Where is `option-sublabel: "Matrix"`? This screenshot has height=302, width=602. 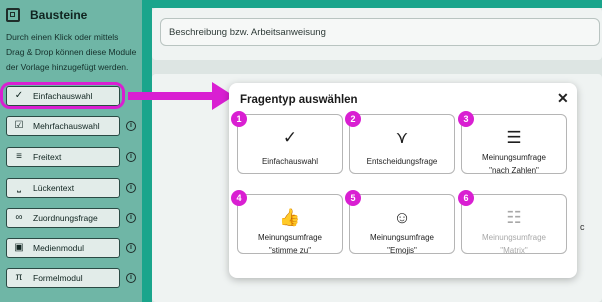
option-sublabel: "Matrix" is located at coordinates (514, 250).